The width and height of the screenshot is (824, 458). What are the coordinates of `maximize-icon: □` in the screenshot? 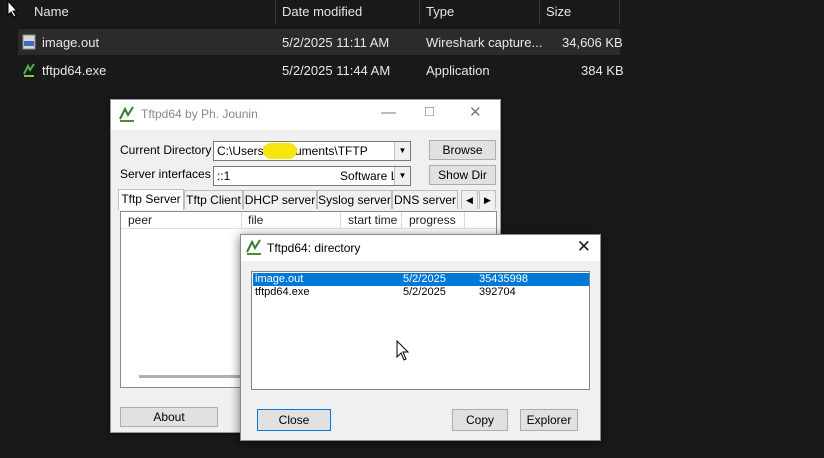 It's located at (429, 111).